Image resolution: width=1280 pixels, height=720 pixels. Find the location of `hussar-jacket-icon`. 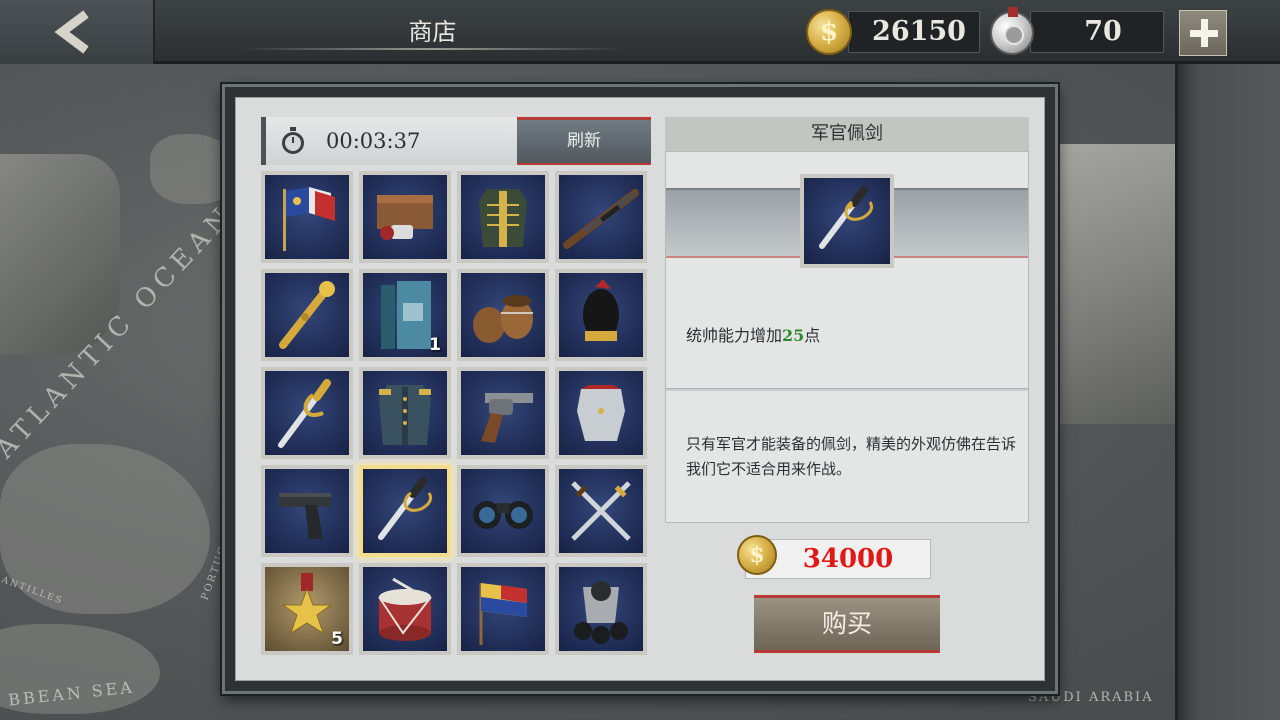

hussar-jacket-icon is located at coordinates (503, 217).